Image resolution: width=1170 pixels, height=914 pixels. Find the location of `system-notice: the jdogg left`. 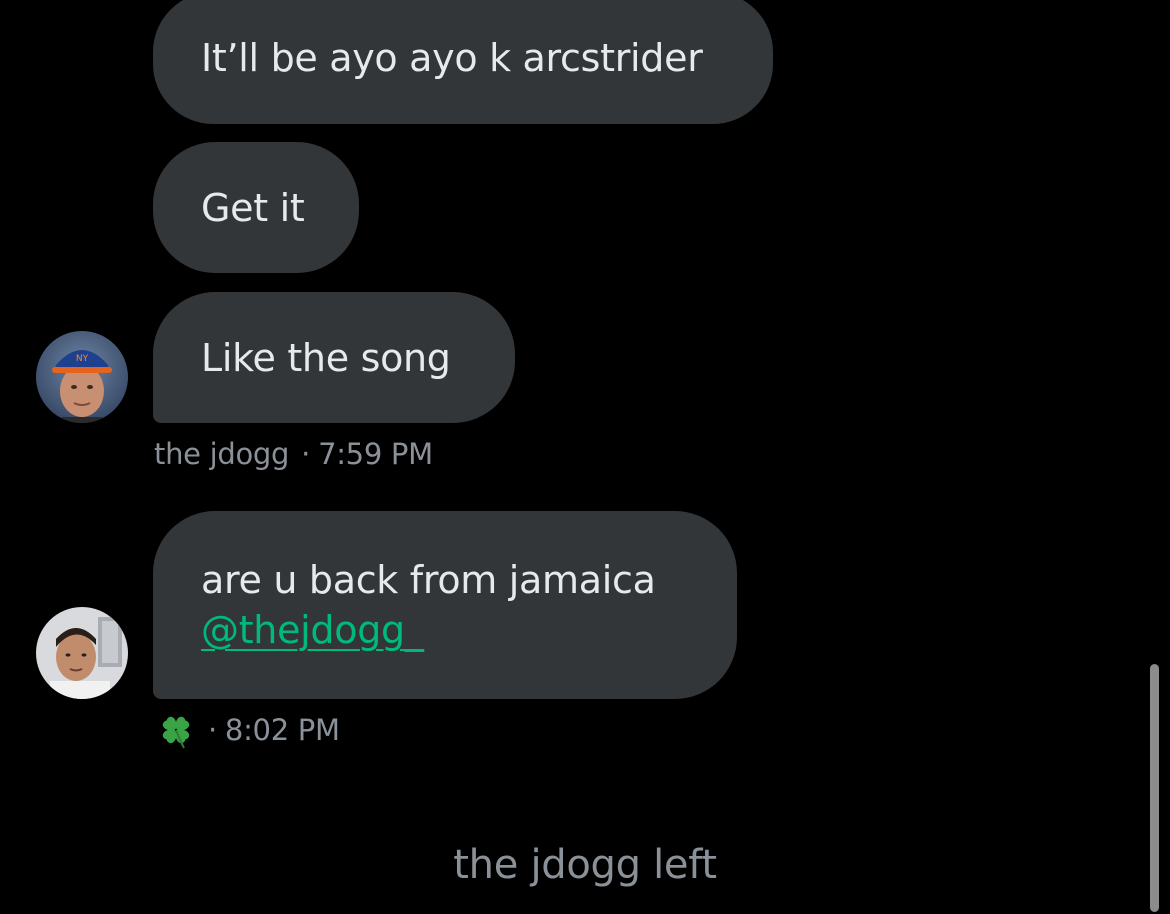

system-notice: the jdogg left is located at coordinates (585, 865).